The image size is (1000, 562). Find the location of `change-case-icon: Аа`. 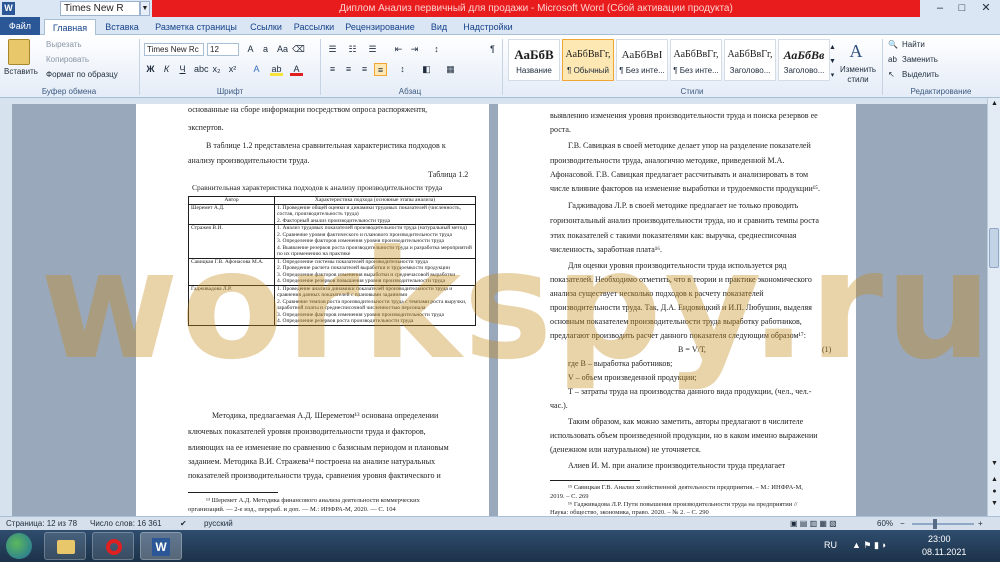

change-case-icon: Аа is located at coordinates (282, 49).